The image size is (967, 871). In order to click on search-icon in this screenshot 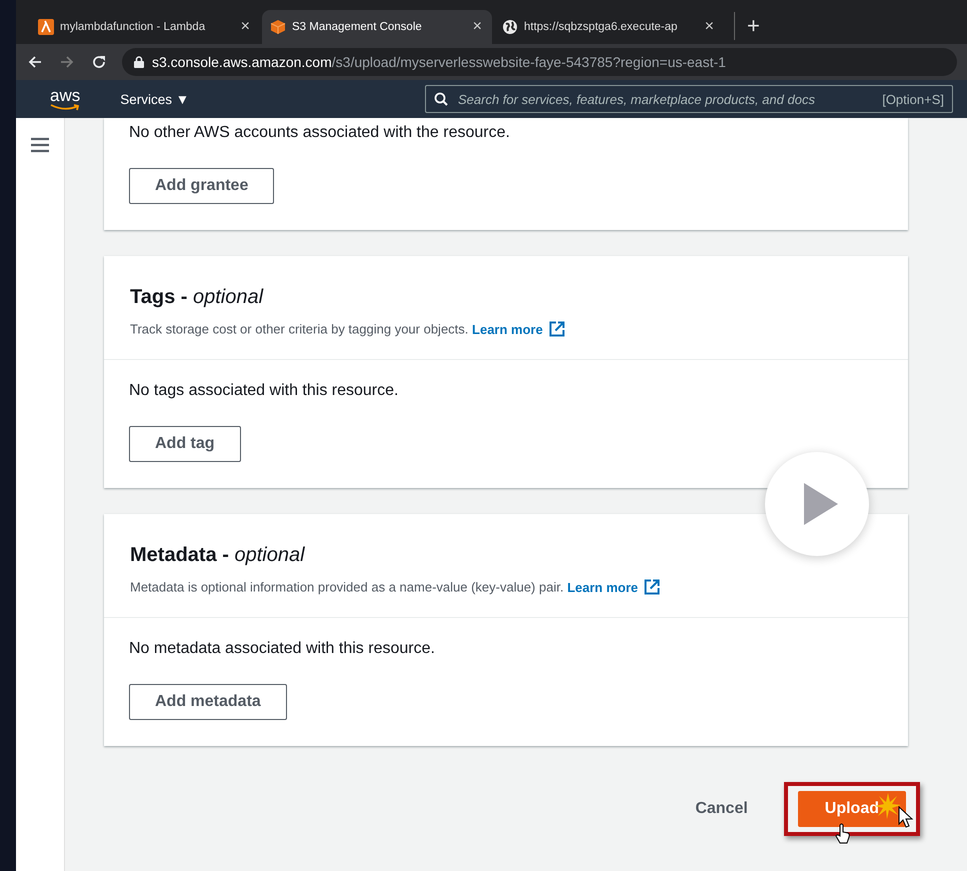, I will do `click(441, 99)`.